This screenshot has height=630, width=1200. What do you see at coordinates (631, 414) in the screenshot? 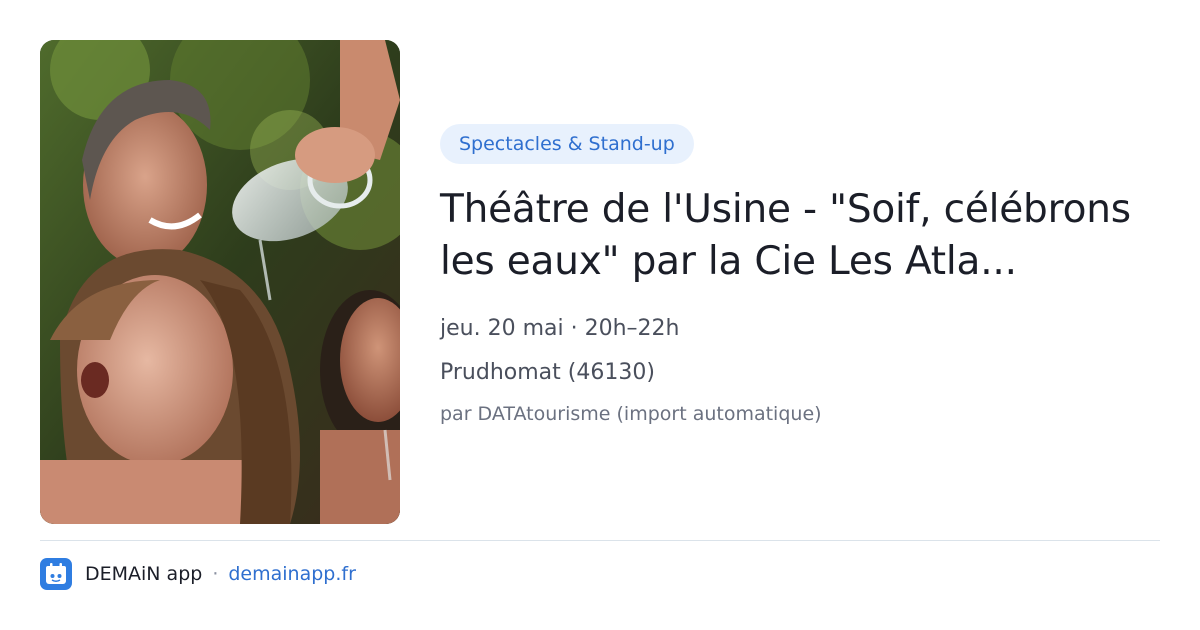
I see `event-source: par DATAtourisme (import automatique)` at bounding box center [631, 414].